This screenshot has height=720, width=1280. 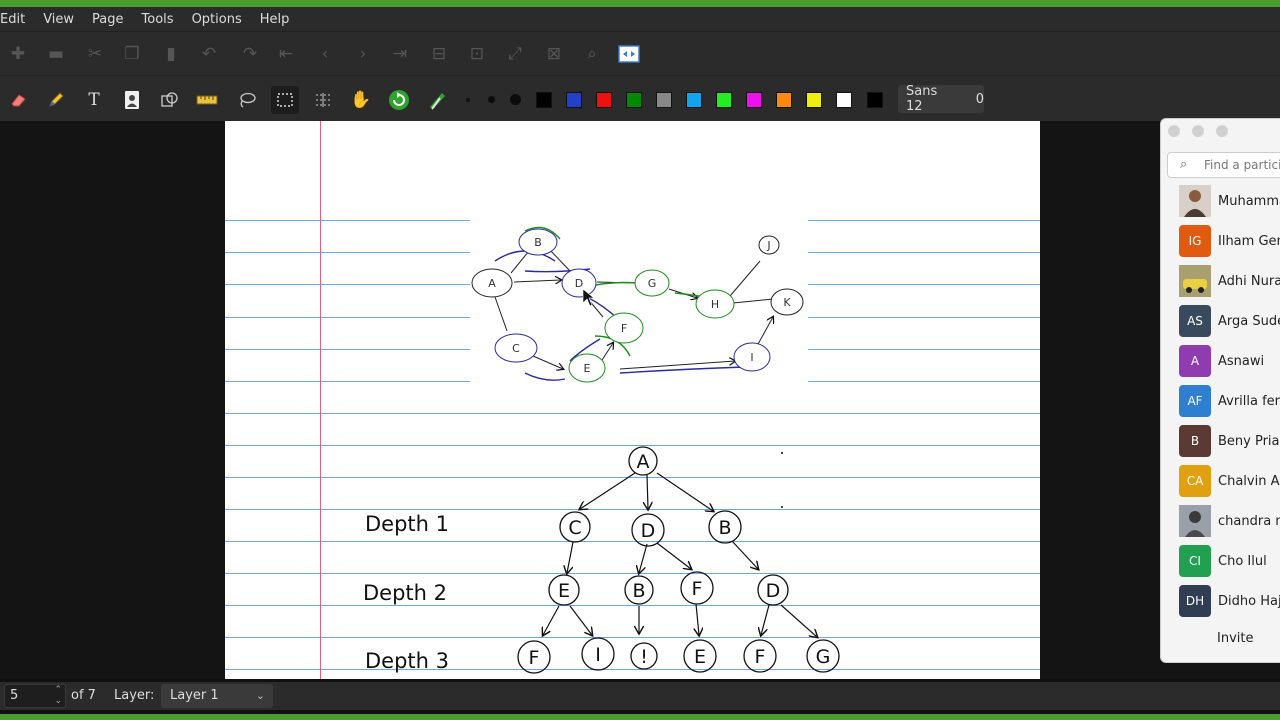 I want to click on copy-icon: ❐, so click(x=132, y=54).